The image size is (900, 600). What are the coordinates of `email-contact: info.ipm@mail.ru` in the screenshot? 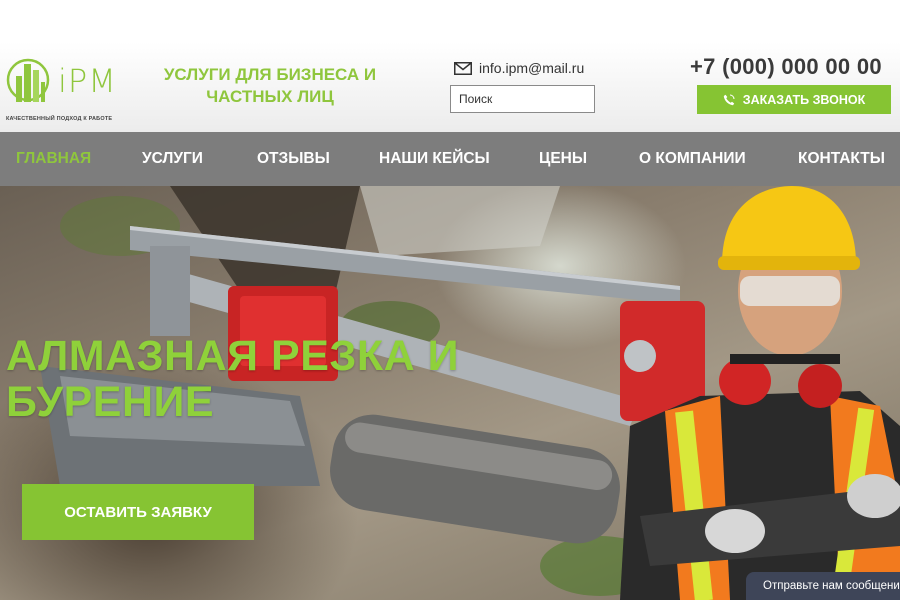 It's located at (519, 68).